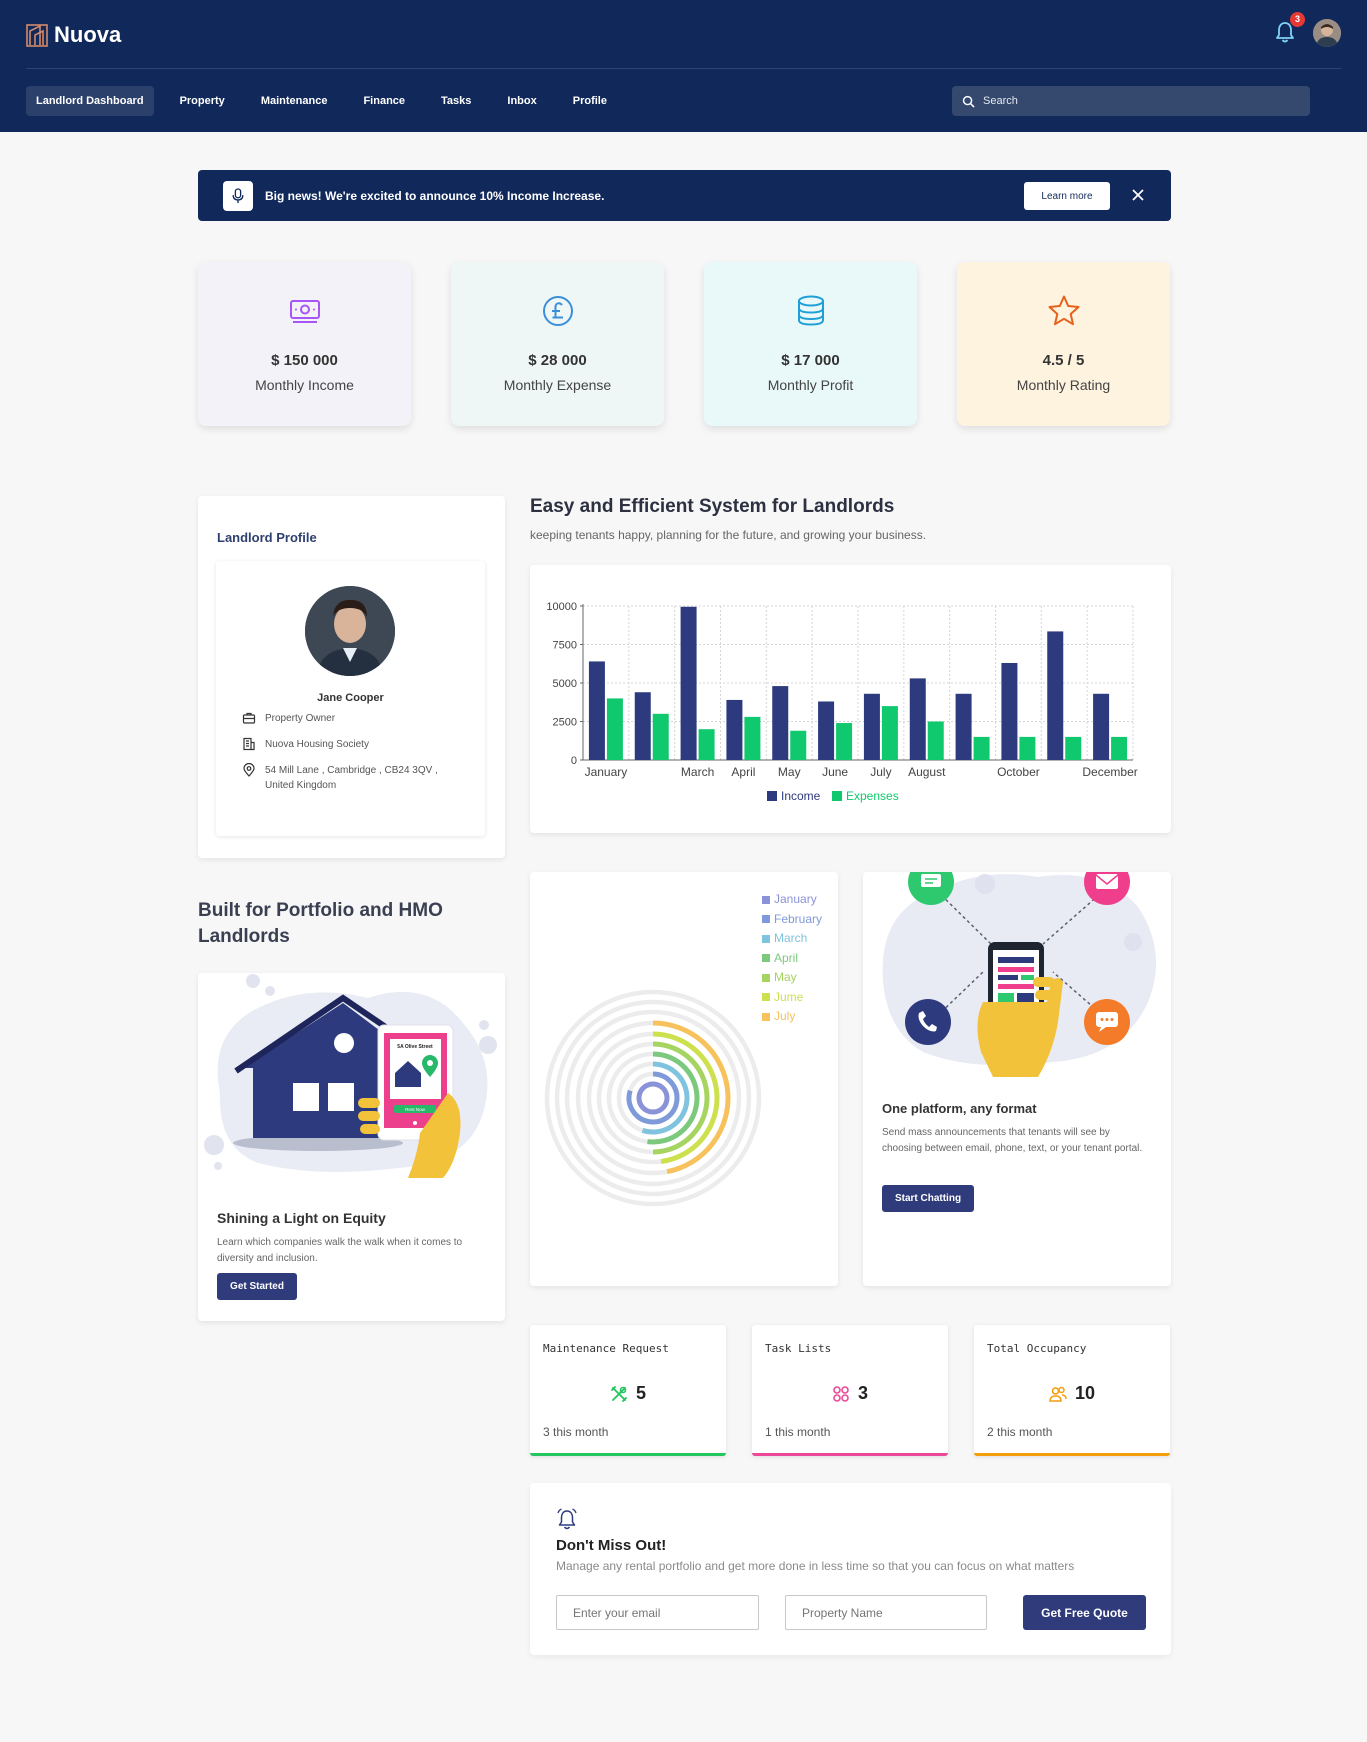 This screenshot has height=1742, width=1367. I want to click on x-tick-label: June, so click(835, 772).